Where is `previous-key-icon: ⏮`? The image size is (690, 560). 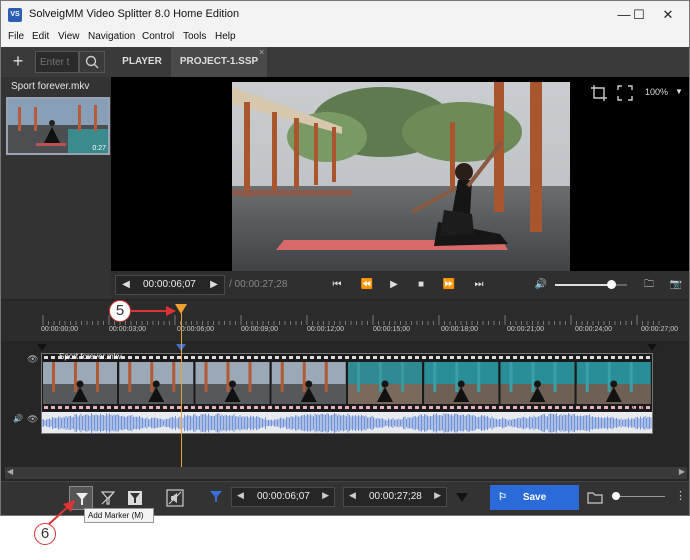 previous-key-icon: ⏮ is located at coordinates (337, 285).